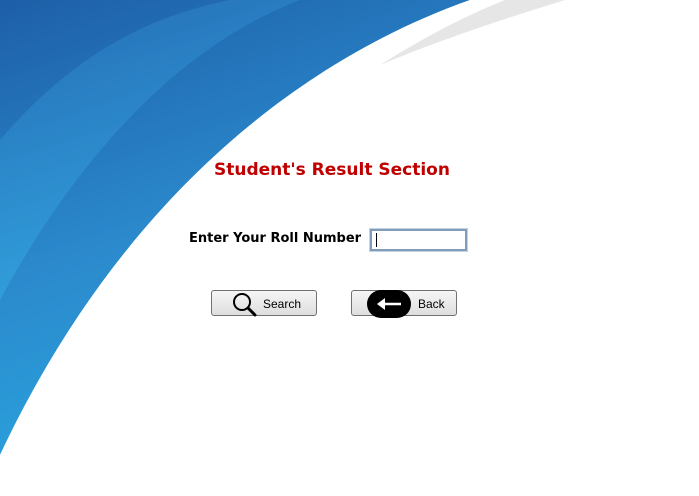  Describe the element at coordinates (282, 304) in the screenshot. I see `search-button-label: Search` at that location.